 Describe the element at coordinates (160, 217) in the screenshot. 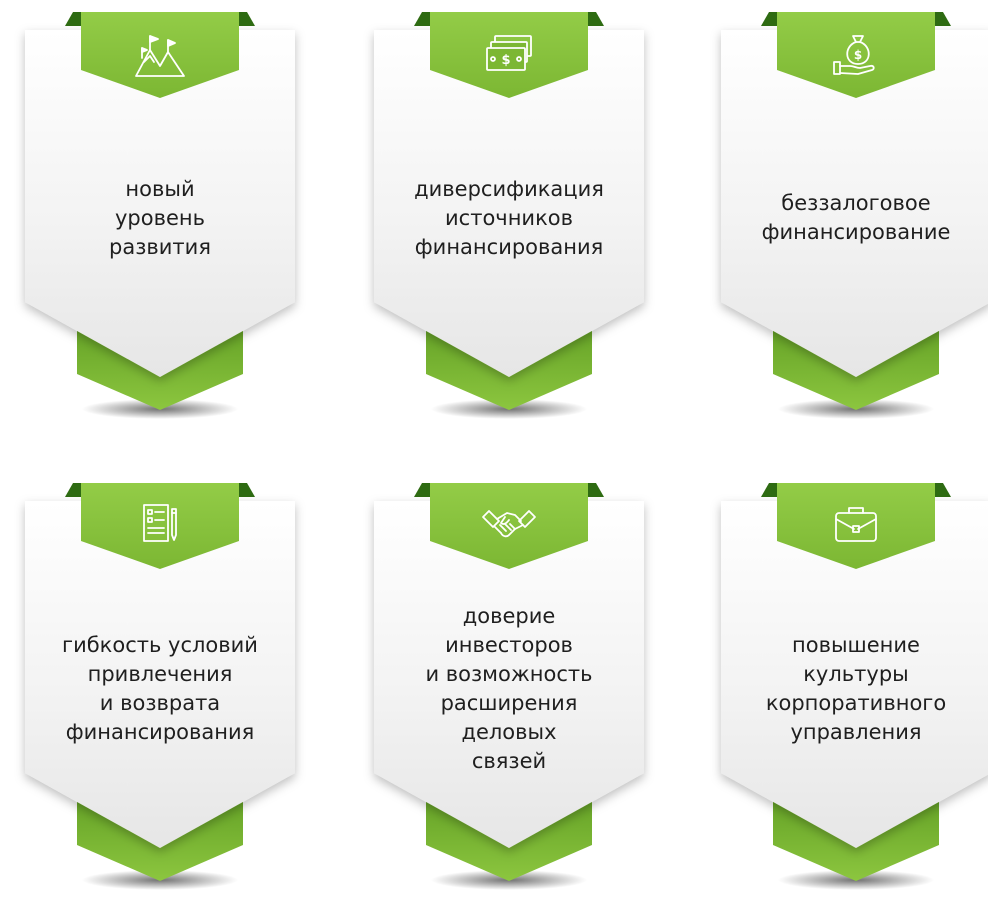

I see `card-label: новый уровень развития` at that location.